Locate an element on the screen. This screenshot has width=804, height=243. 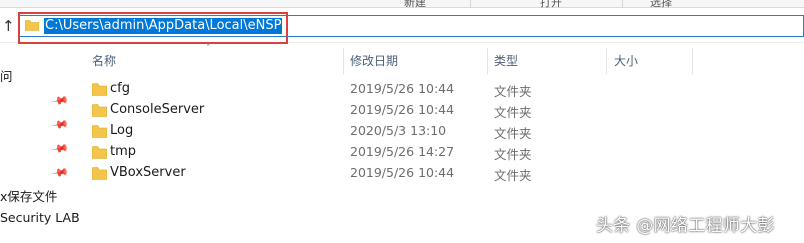
chevron-up-icon: ˆ is located at coordinates (208, 49).